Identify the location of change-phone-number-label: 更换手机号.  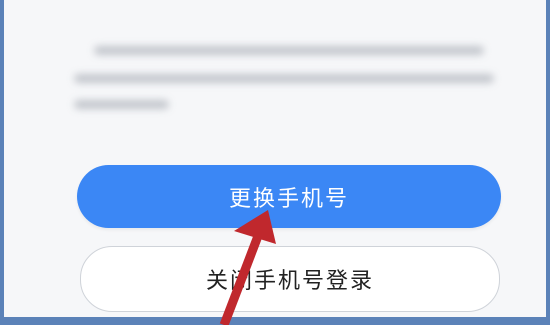
(288, 199).